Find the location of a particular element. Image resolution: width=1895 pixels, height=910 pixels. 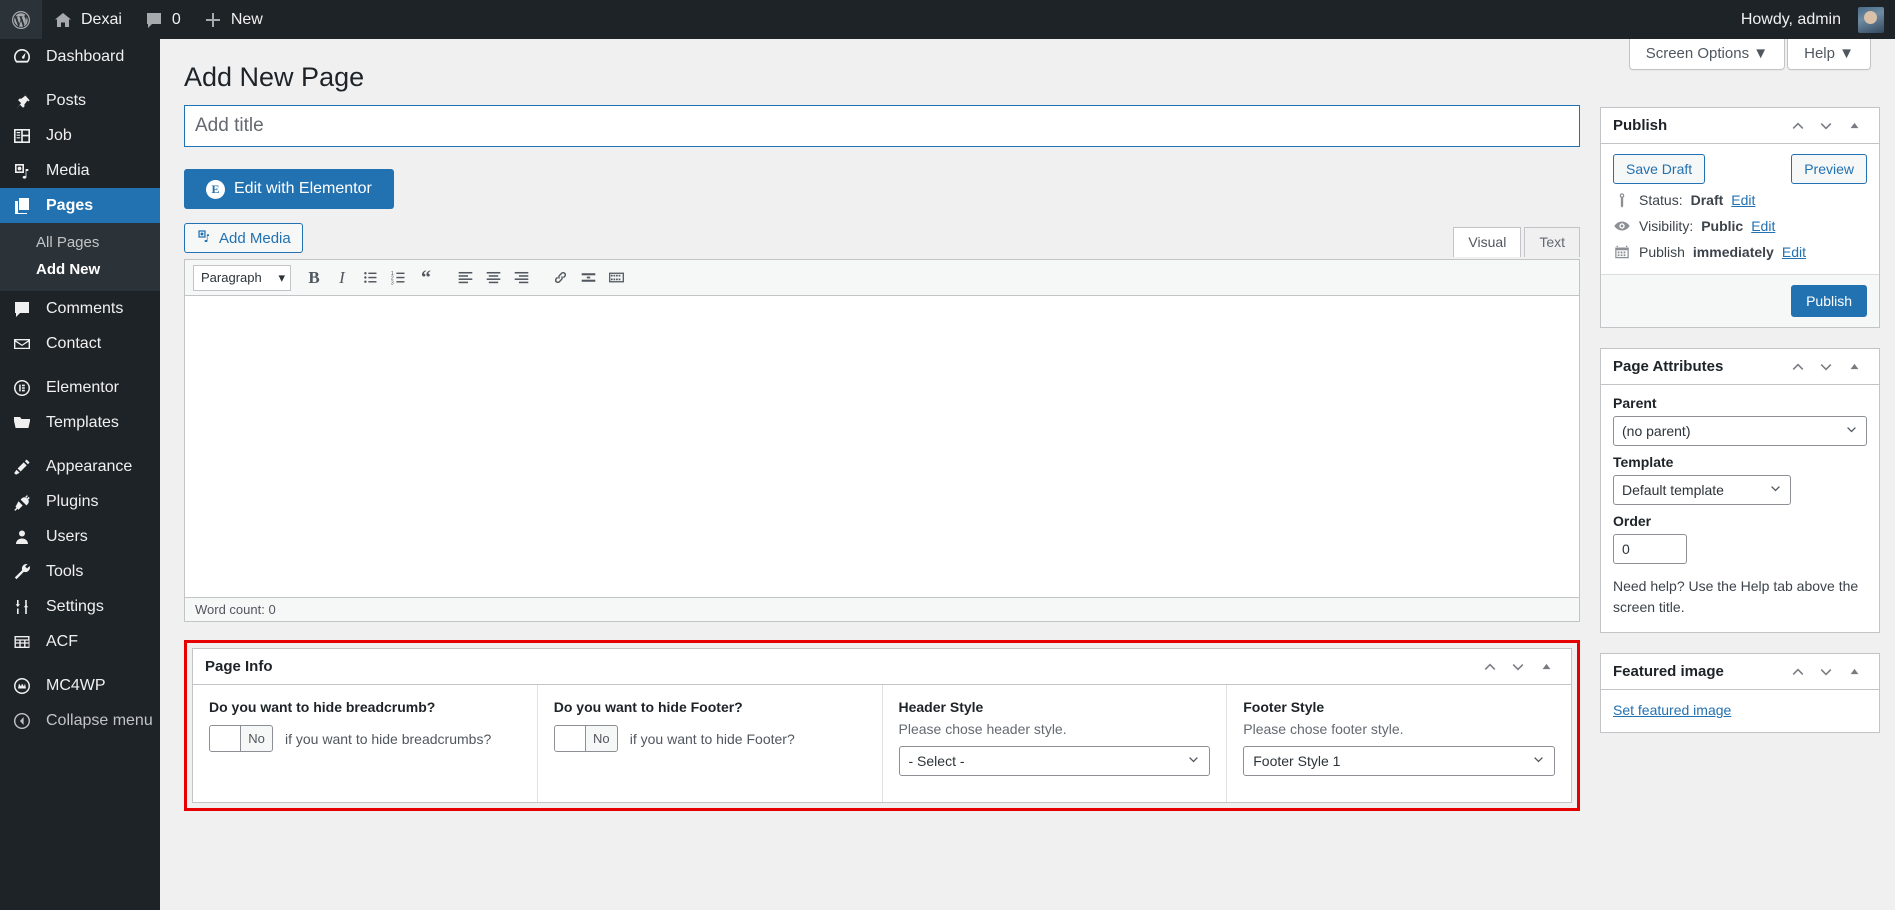

paragraph-format-select: Paragraph ▾ is located at coordinates (242, 277).